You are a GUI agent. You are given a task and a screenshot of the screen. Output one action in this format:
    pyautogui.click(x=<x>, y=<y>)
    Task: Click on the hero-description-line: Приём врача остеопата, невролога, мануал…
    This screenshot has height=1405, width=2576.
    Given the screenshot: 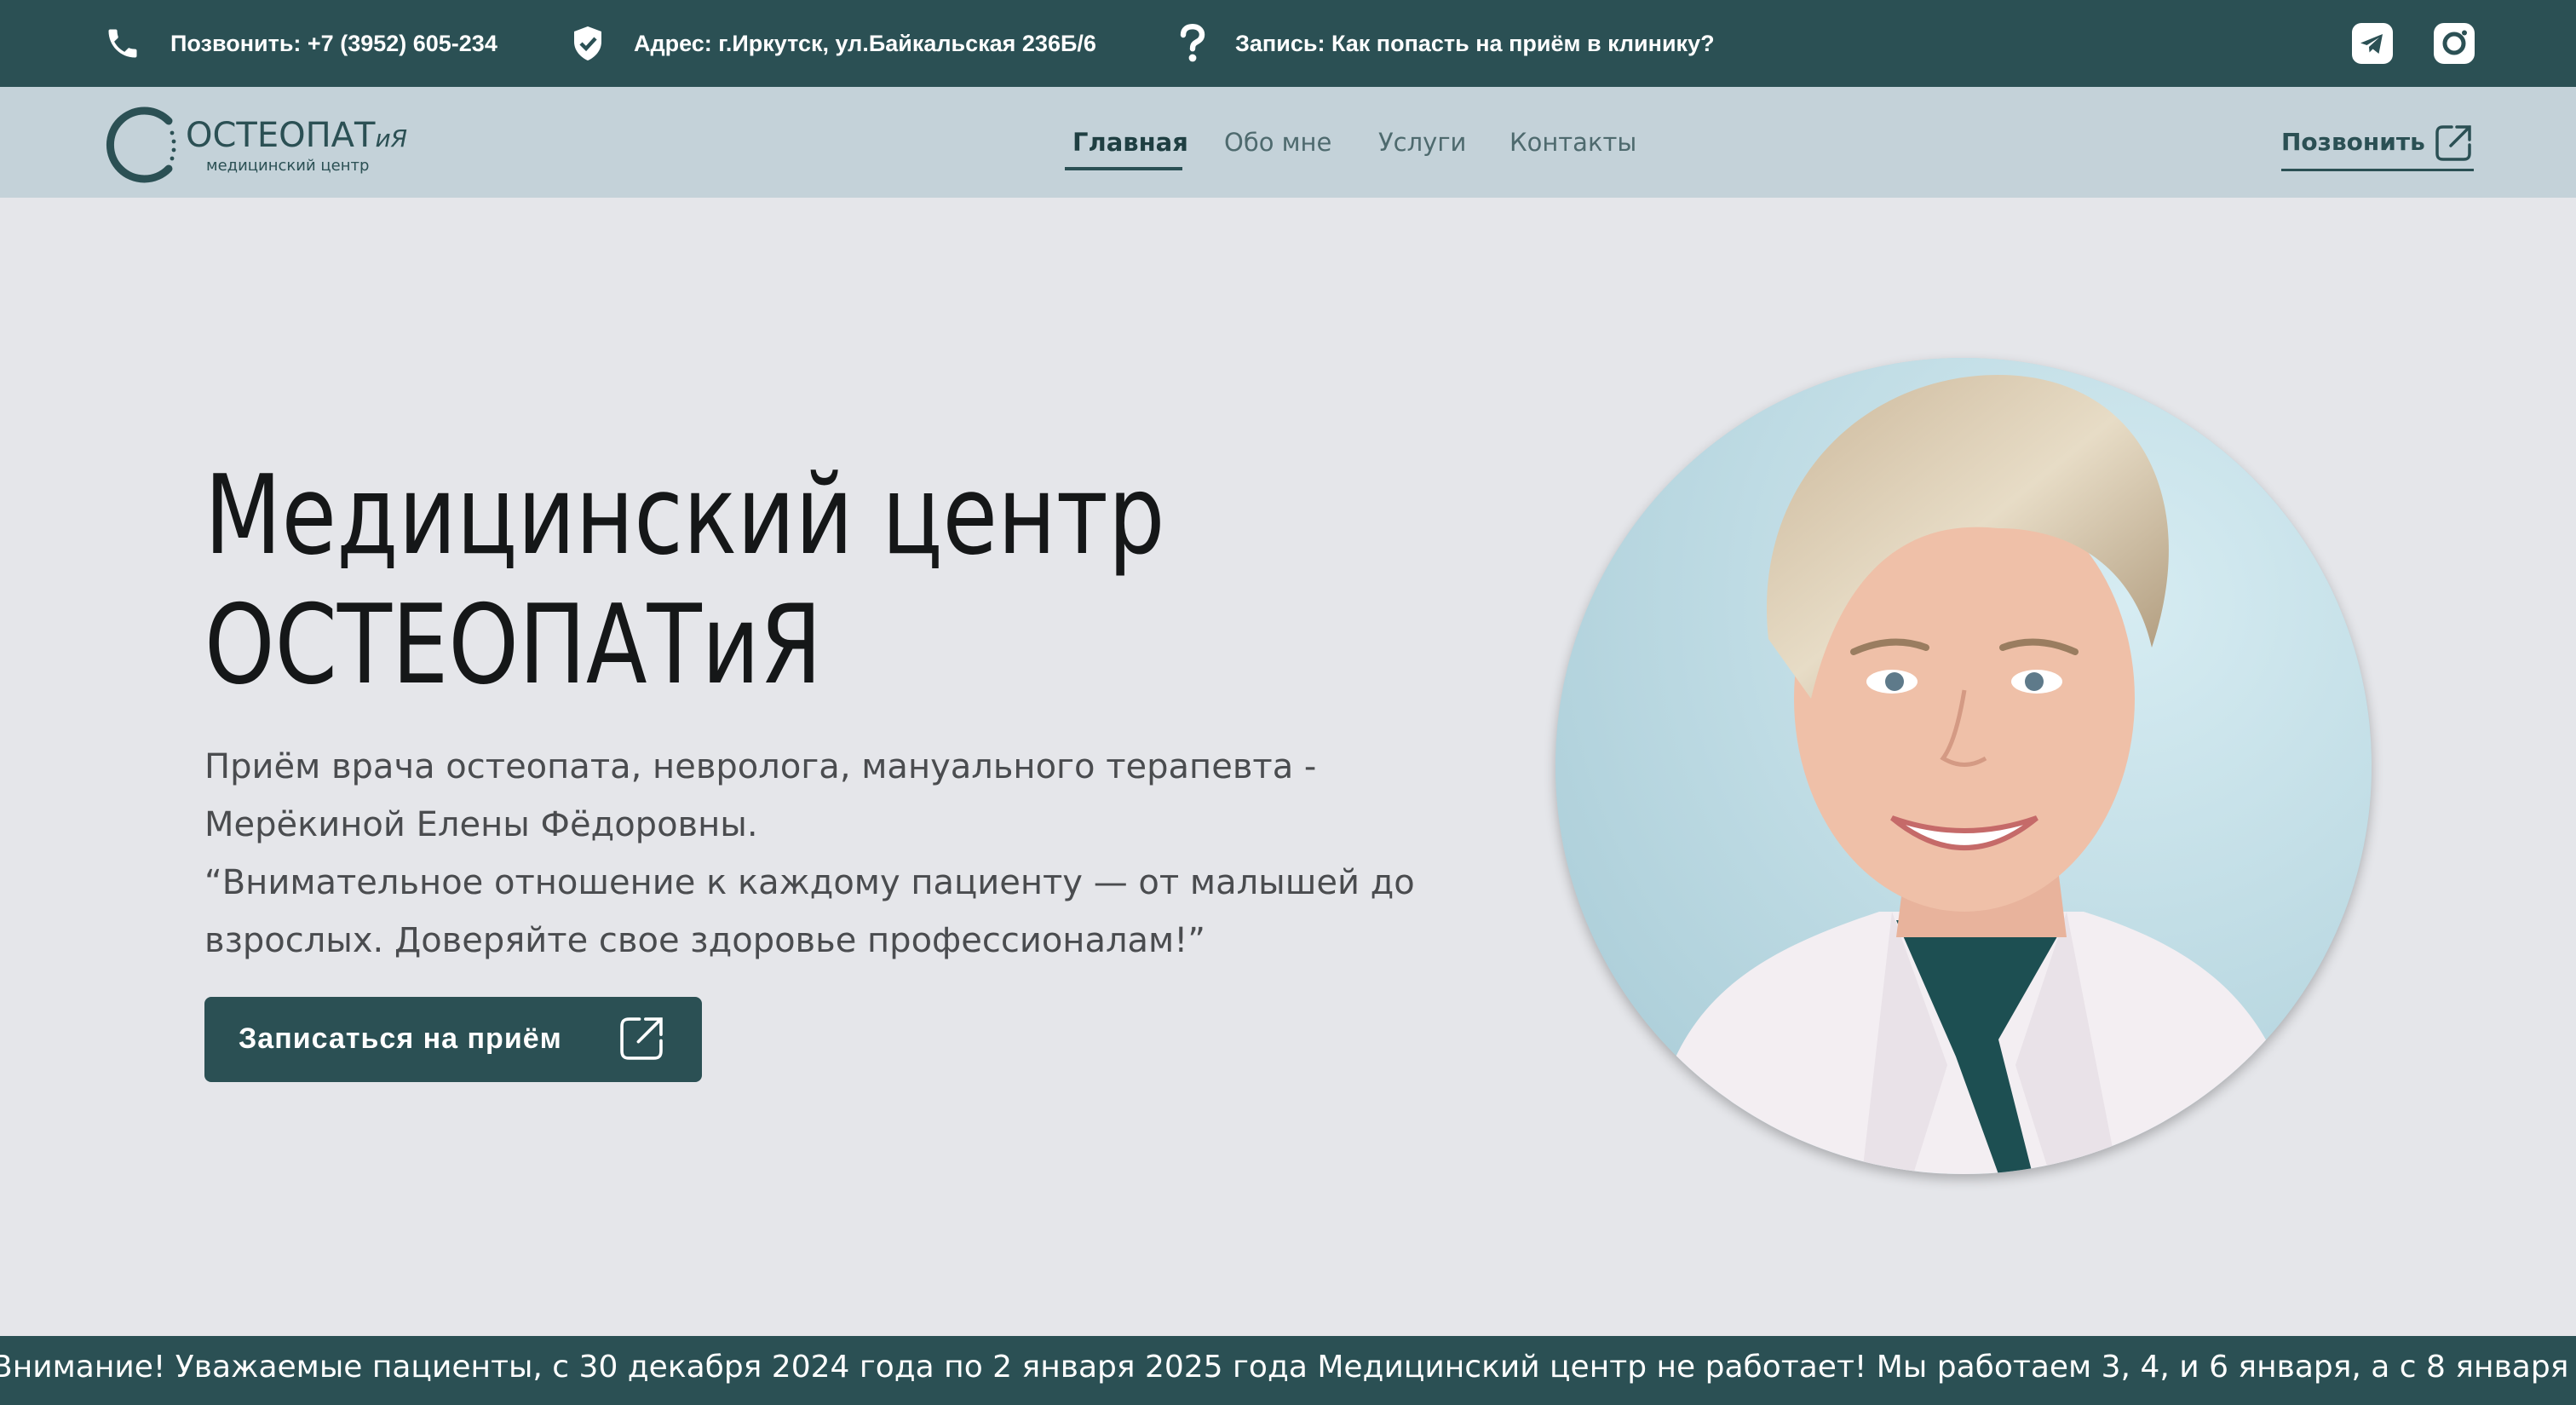 What is the action you would take?
    pyautogui.click(x=761, y=766)
    